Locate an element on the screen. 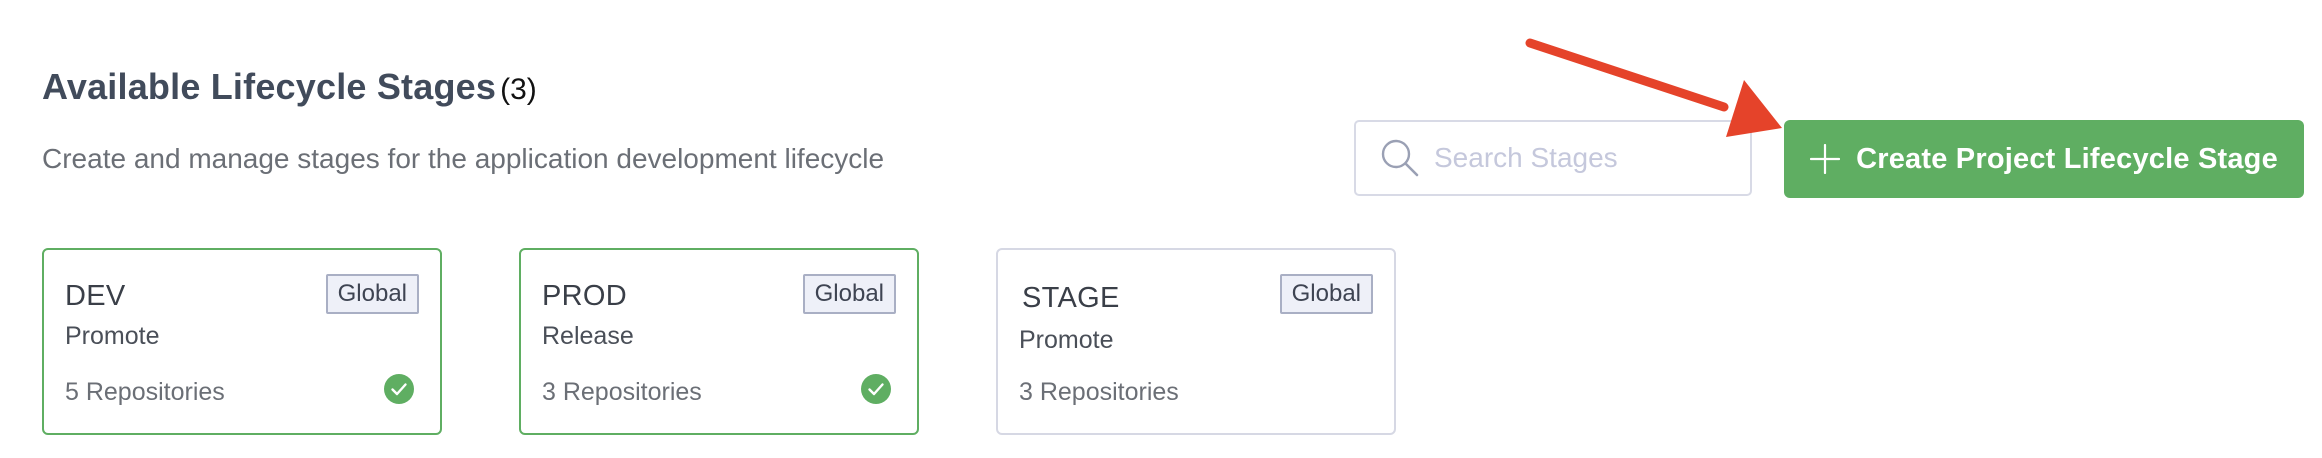 The width and height of the screenshot is (2322, 458). stage-card-prod: PROD Global Release 3 Repositories is located at coordinates (719, 341).